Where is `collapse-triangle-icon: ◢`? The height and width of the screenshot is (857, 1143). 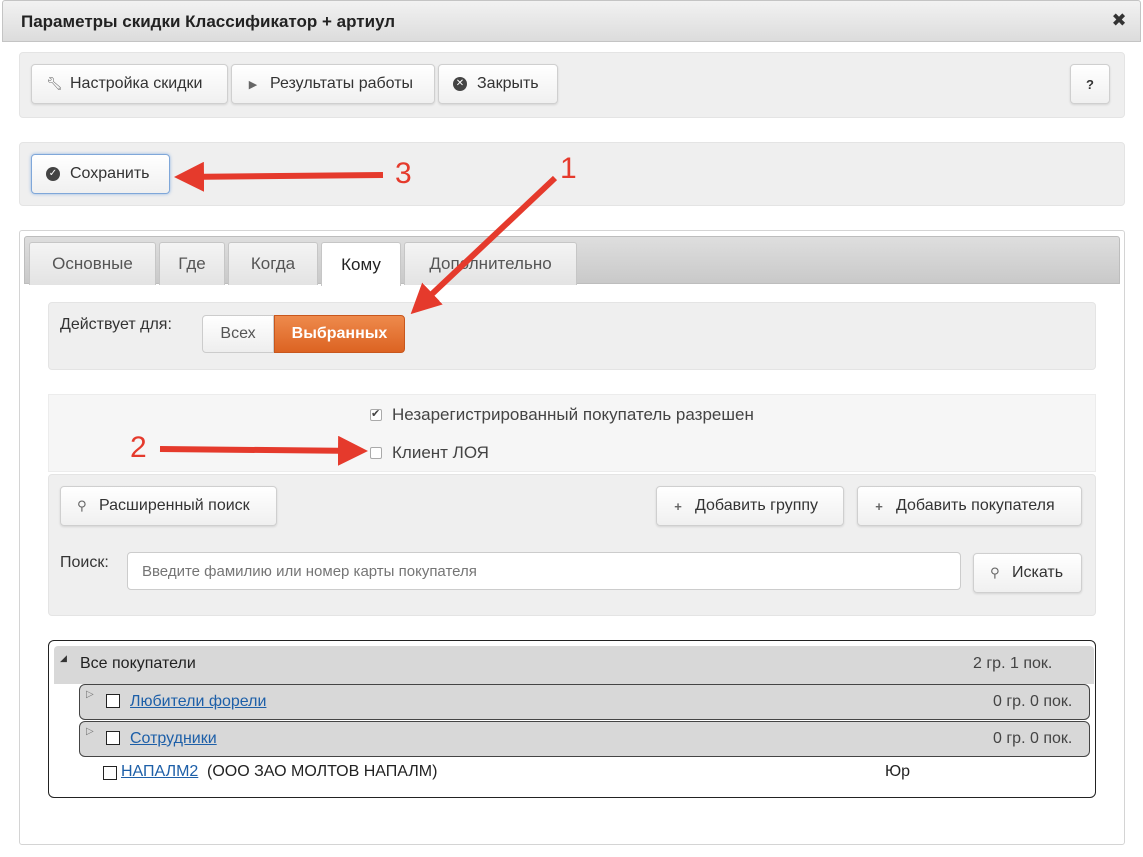
collapse-triangle-icon: ◢ is located at coordinates (63, 658).